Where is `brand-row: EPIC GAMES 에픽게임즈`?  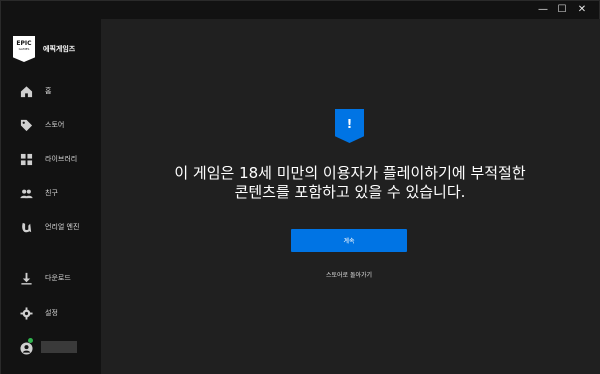
brand-row: EPIC GAMES 에픽게임즈 is located at coordinates (44, 49).